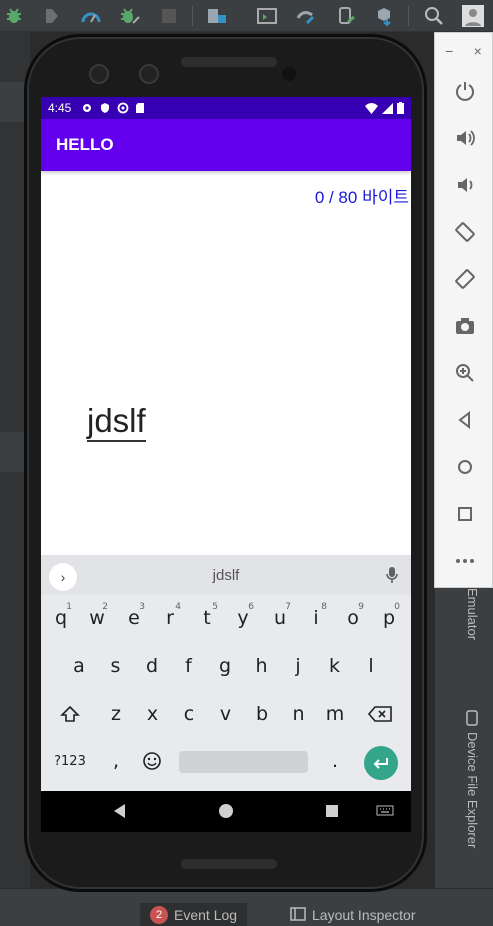 The width and height of the screenshot is (493, 926). Describe the element at coordinates (153, 714) in the screenshot. I see `key-x: x` at that location.